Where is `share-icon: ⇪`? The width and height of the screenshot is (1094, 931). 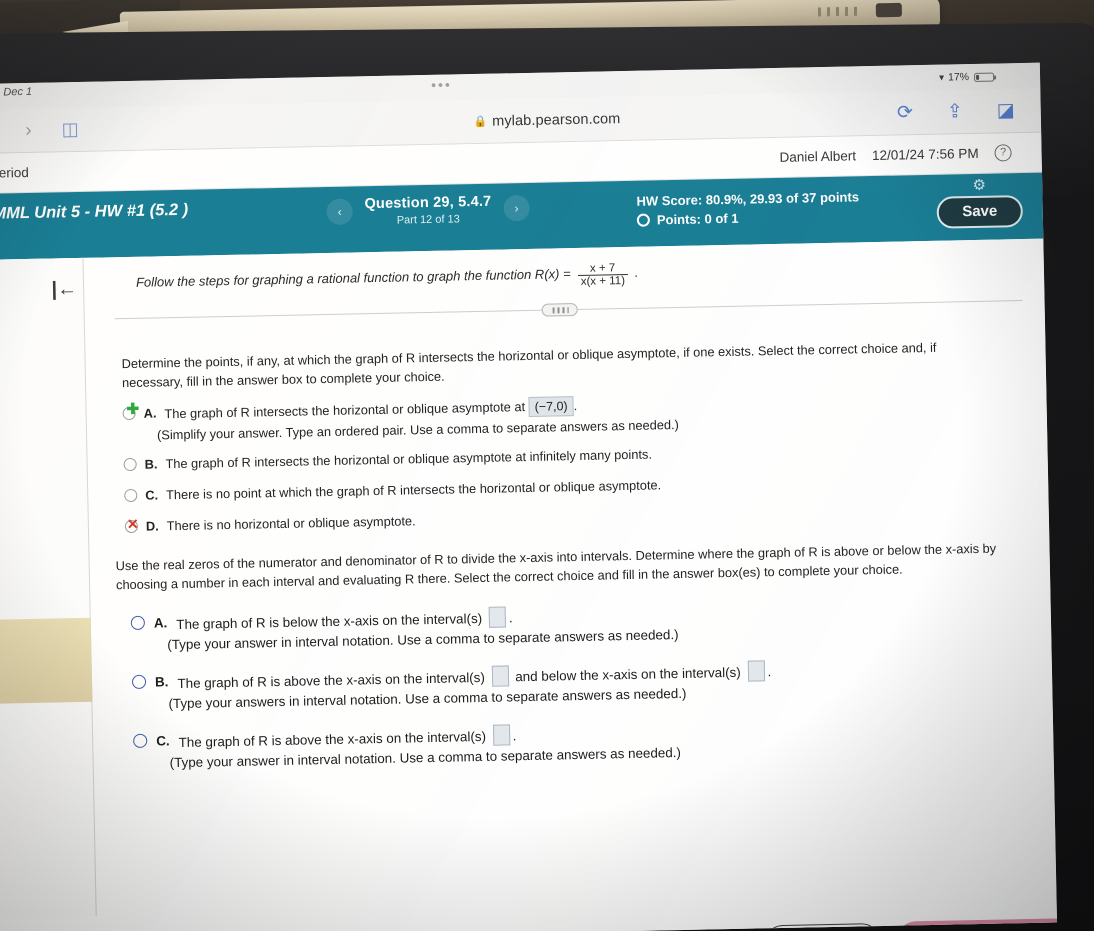 share-icon: ⇪ is located at coordinates (955, 111).